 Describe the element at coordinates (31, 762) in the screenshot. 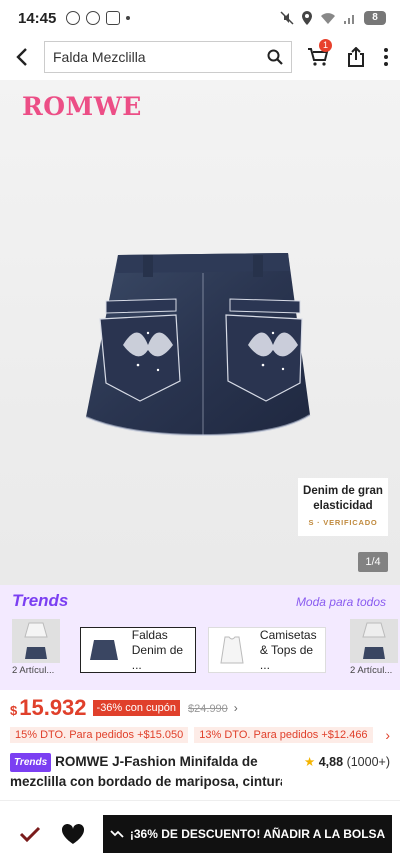

I see `trends-badge: Trends` at that location.